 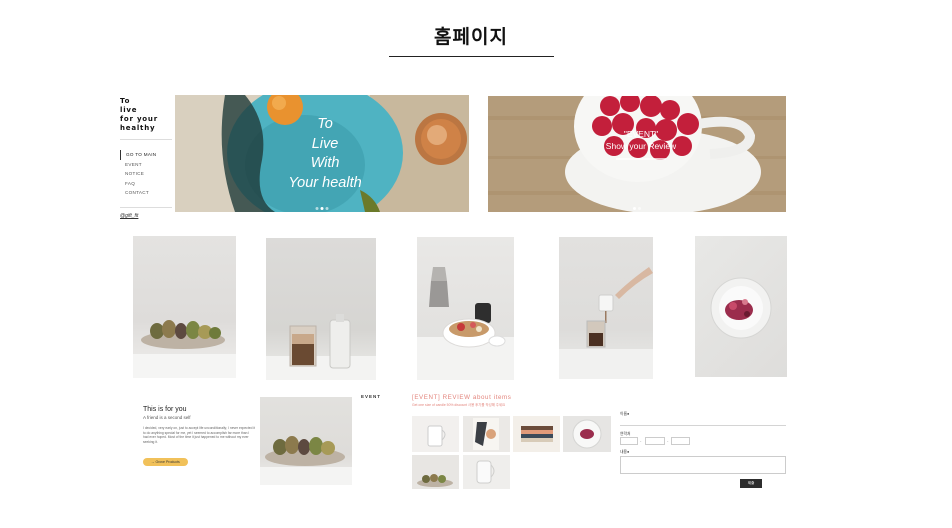 I want to click on title-underline, so click(x=471, y=56).